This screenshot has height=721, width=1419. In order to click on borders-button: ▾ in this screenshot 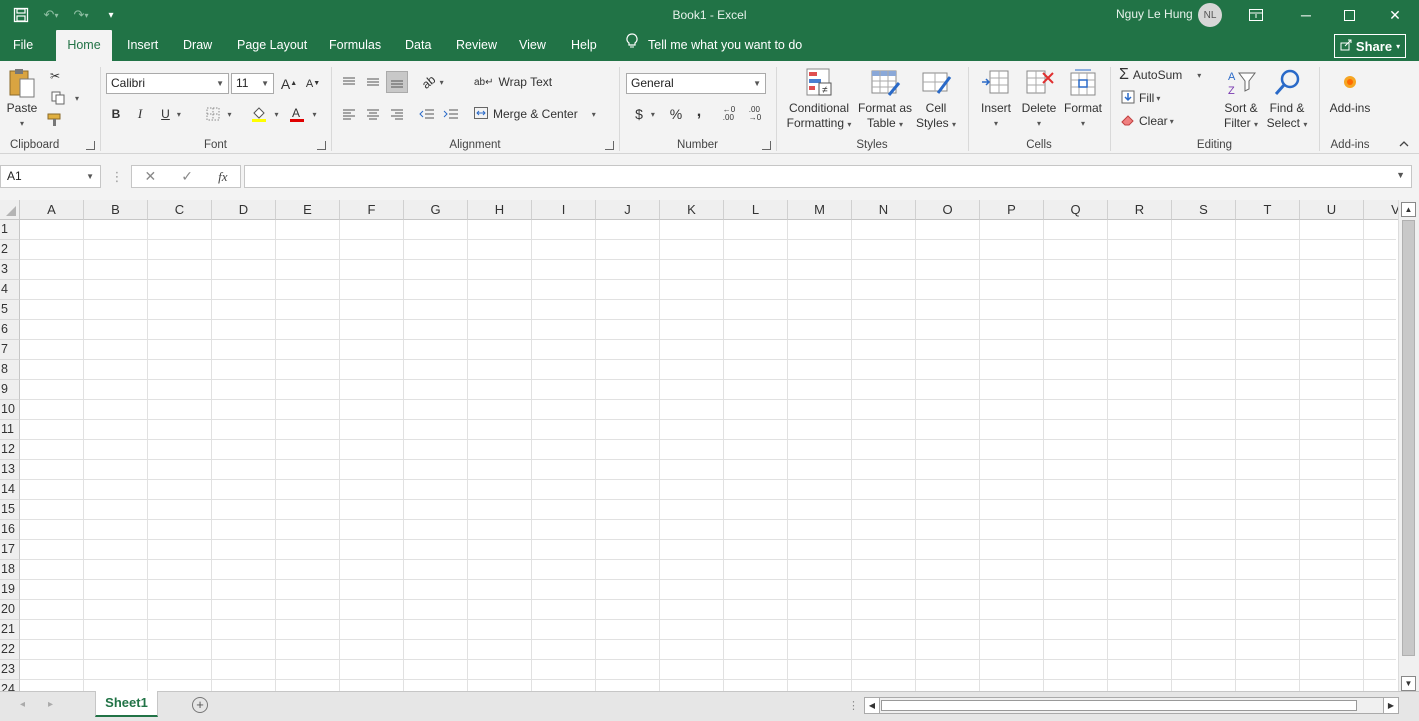, I will do `click(219, 114)`.